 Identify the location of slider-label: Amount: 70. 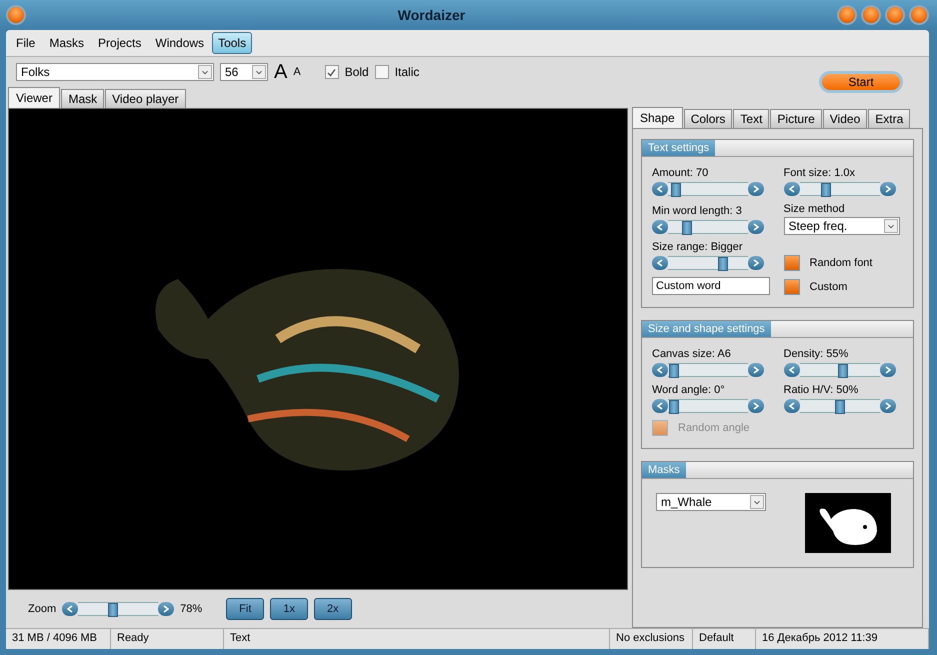
(681, 173).